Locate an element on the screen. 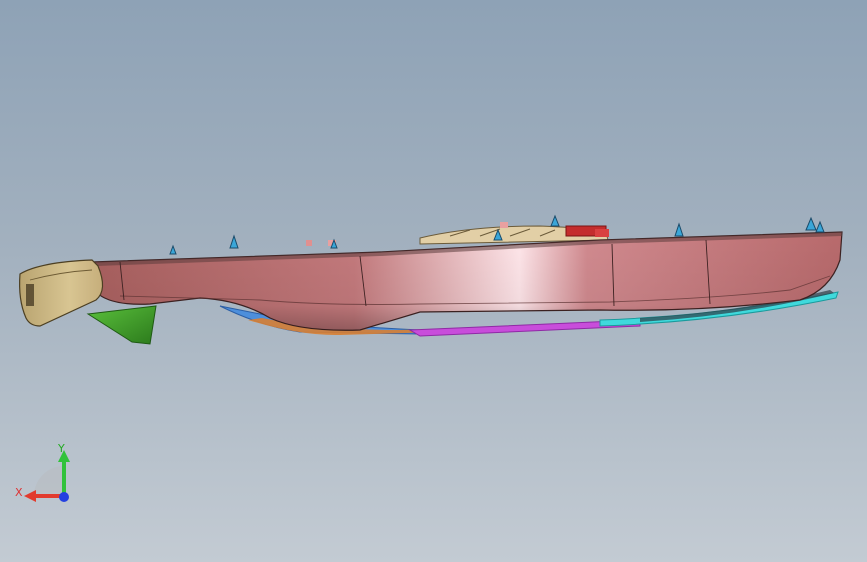  keel-fin is located at coordinates (121, 325).